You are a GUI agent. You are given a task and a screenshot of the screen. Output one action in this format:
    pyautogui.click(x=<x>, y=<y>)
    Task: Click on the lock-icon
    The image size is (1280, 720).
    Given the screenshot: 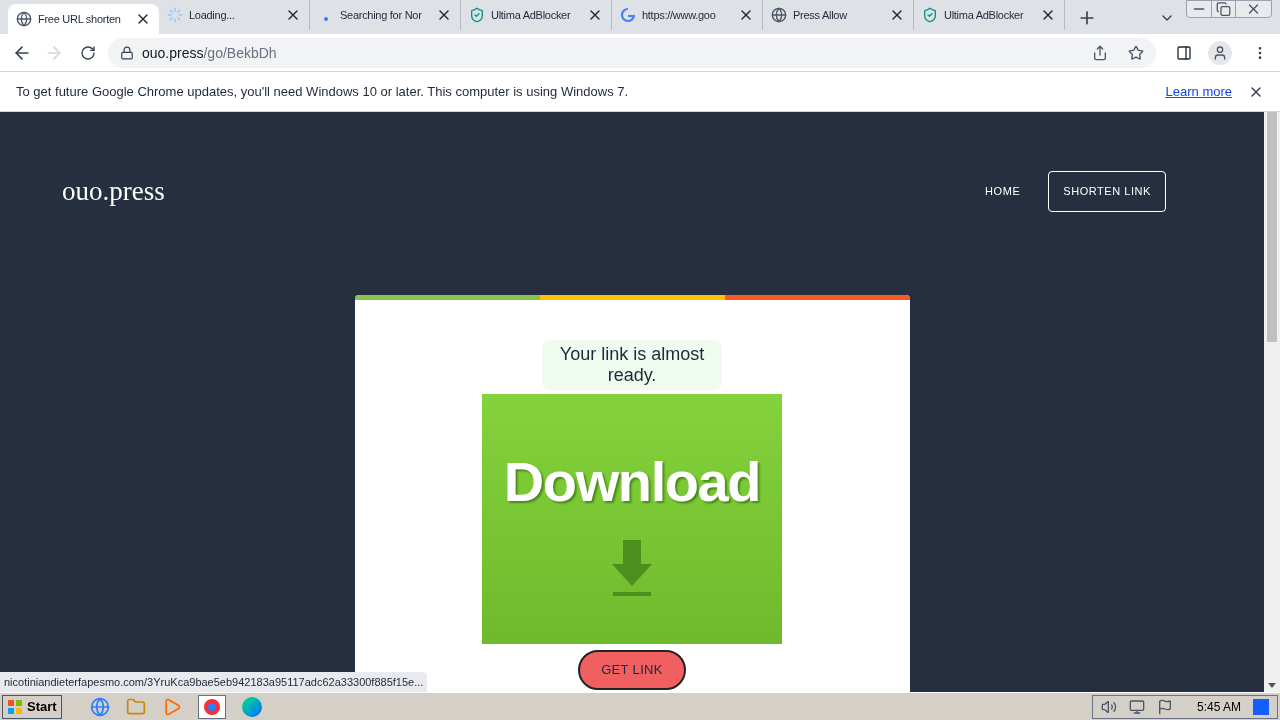 What is the action you would take?
    pyautogui.click(x=127, y=52)
    